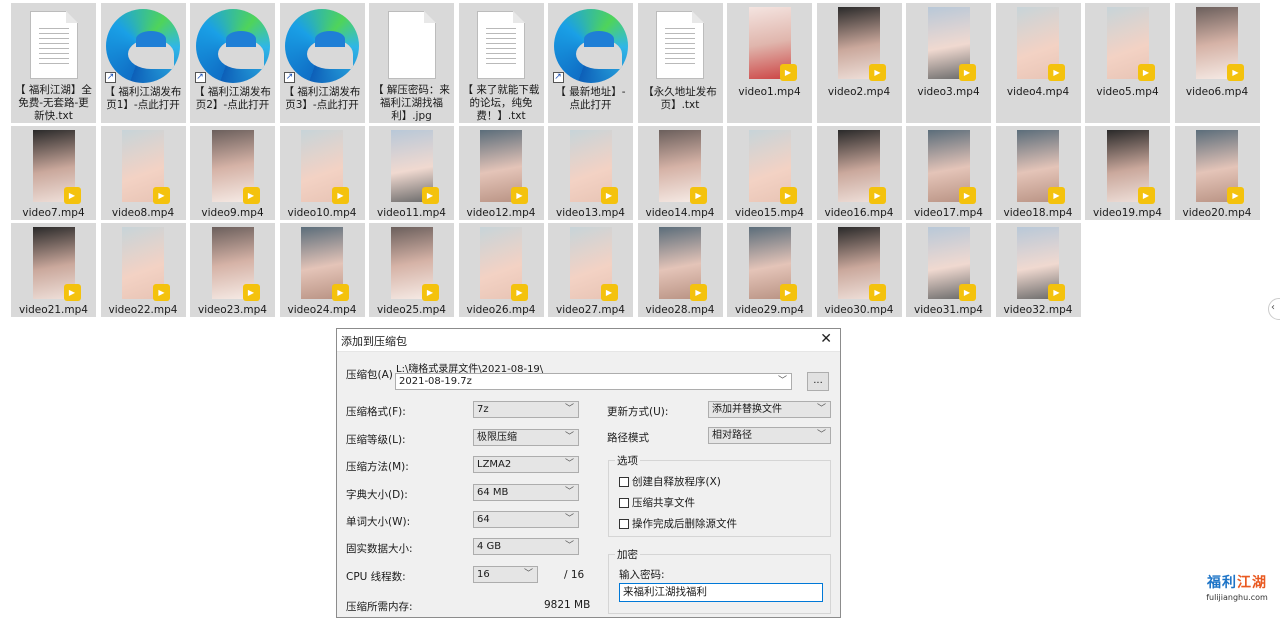 This screenshot has height=618, width=1280. What do you see at coordinates (627, 460) in the screenshot?
I see `options-title: 选项` at bounding box center [627, 460].